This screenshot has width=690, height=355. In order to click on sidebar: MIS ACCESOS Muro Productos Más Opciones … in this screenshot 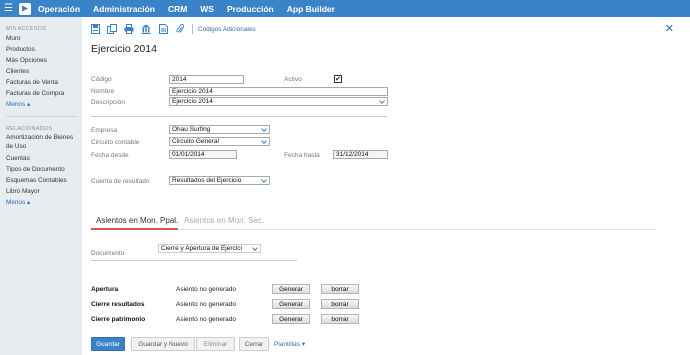, I will do `click(40, 186)`.